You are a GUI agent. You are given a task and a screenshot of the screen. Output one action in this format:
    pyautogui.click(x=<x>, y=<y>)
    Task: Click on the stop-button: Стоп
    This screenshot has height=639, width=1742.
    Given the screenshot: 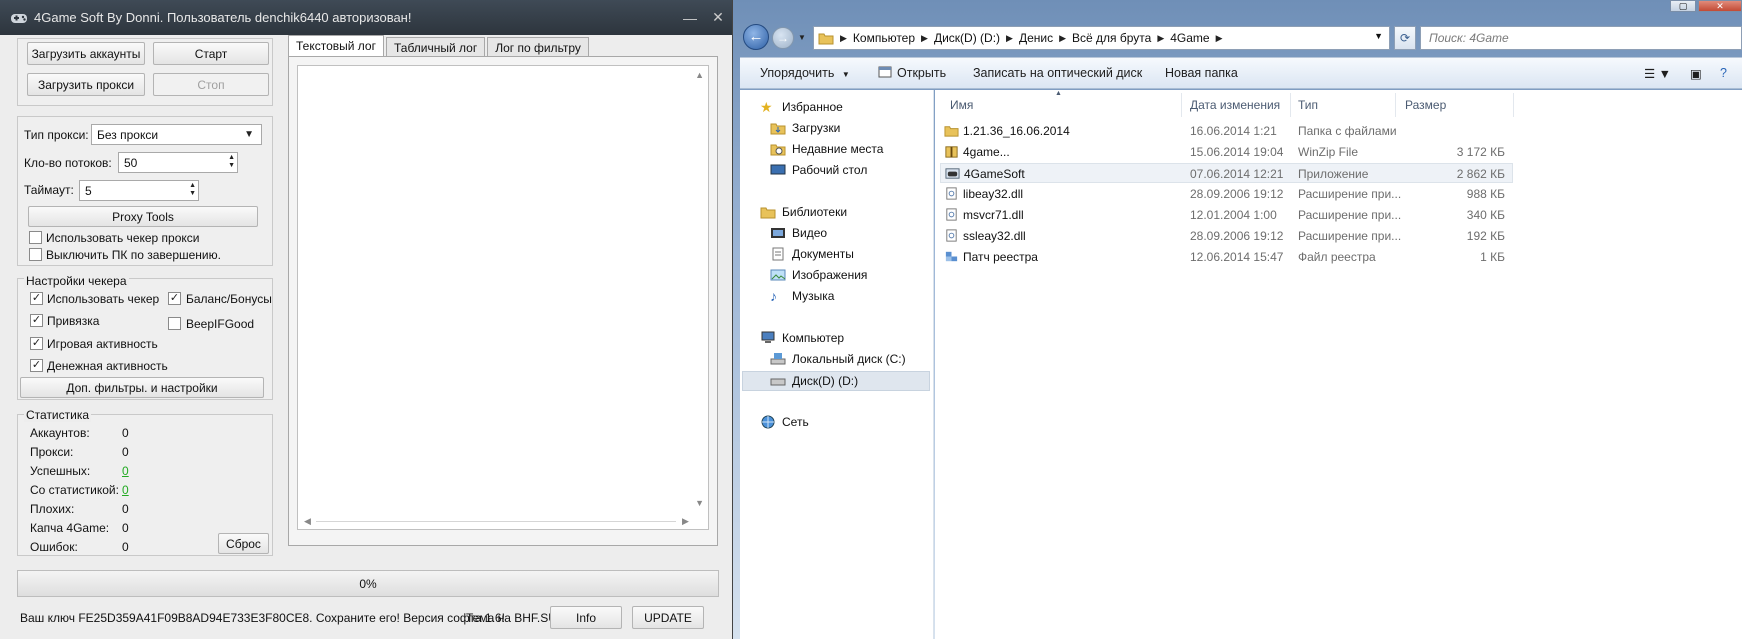 What is the action you would take?
    pyautogui.click(x=211, y=84)
    